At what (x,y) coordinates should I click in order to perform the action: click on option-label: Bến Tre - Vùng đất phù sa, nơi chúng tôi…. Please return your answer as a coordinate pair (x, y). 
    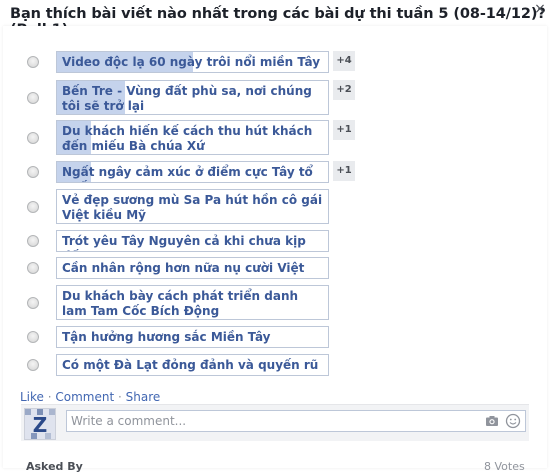
    Looking at the image, I should click on (187, 98).